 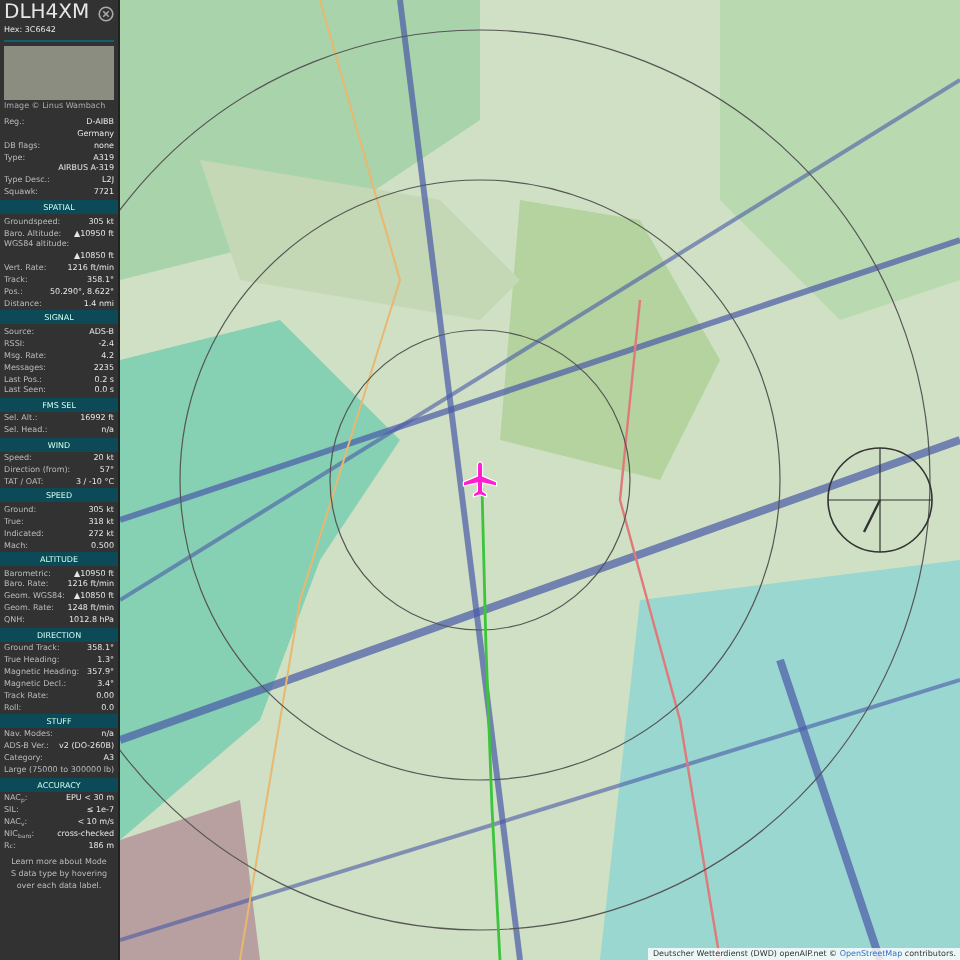 I want to click on close-icon, so click(x=106, y=14).